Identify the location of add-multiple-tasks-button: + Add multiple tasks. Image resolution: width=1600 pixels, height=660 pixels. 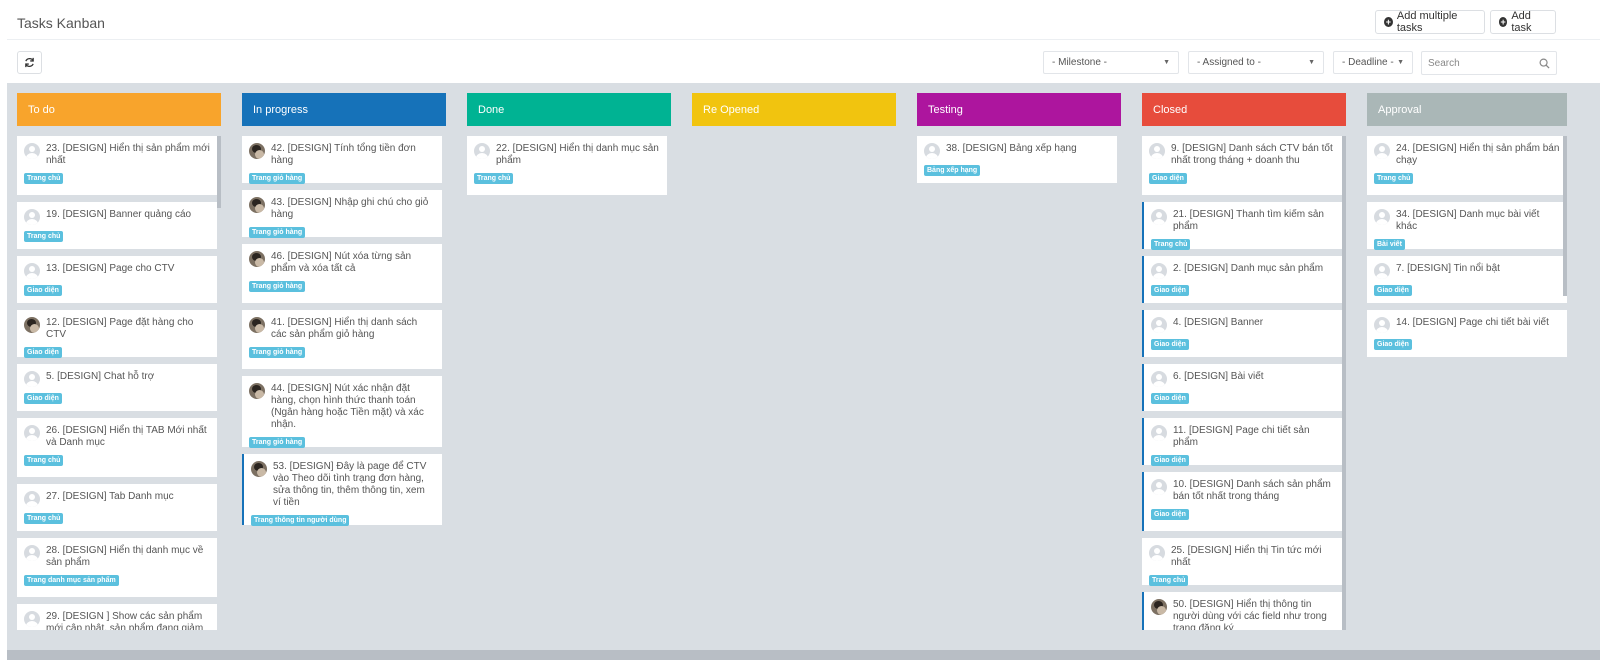
(1430, 22).